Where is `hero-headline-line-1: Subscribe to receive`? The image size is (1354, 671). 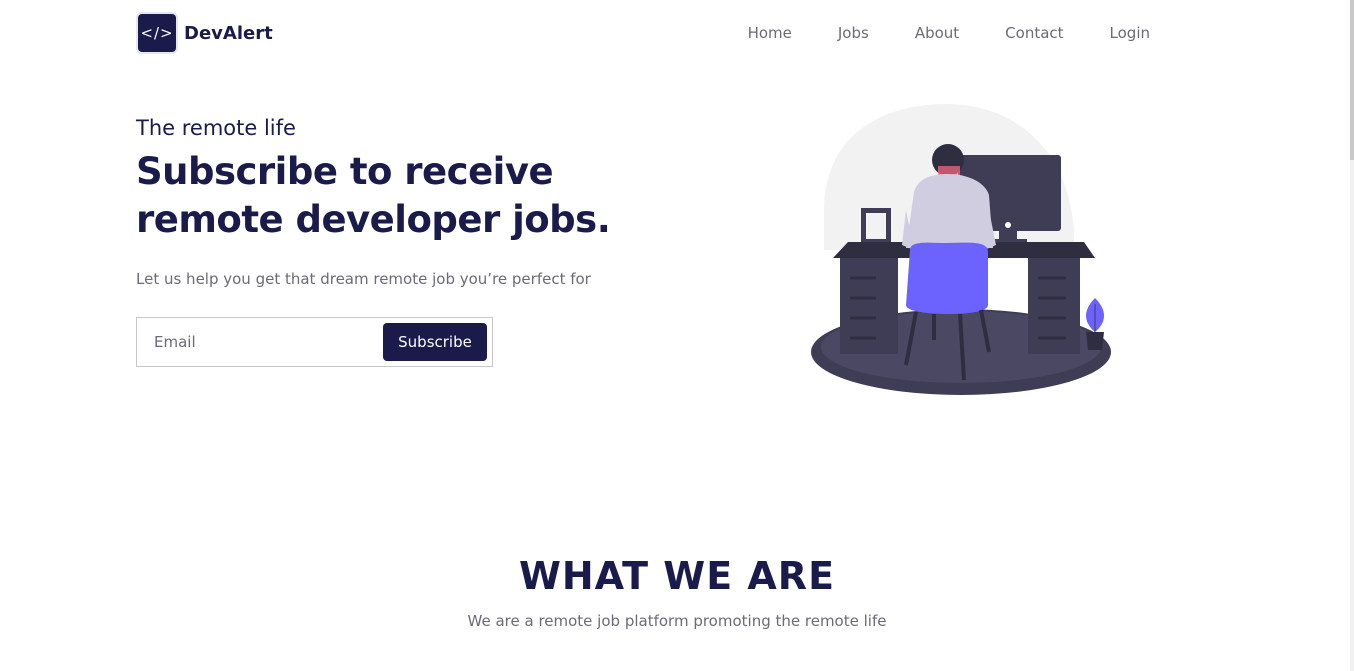 hero-headline-line-1: Subscribe to receive is located at coordinates (345, 171).